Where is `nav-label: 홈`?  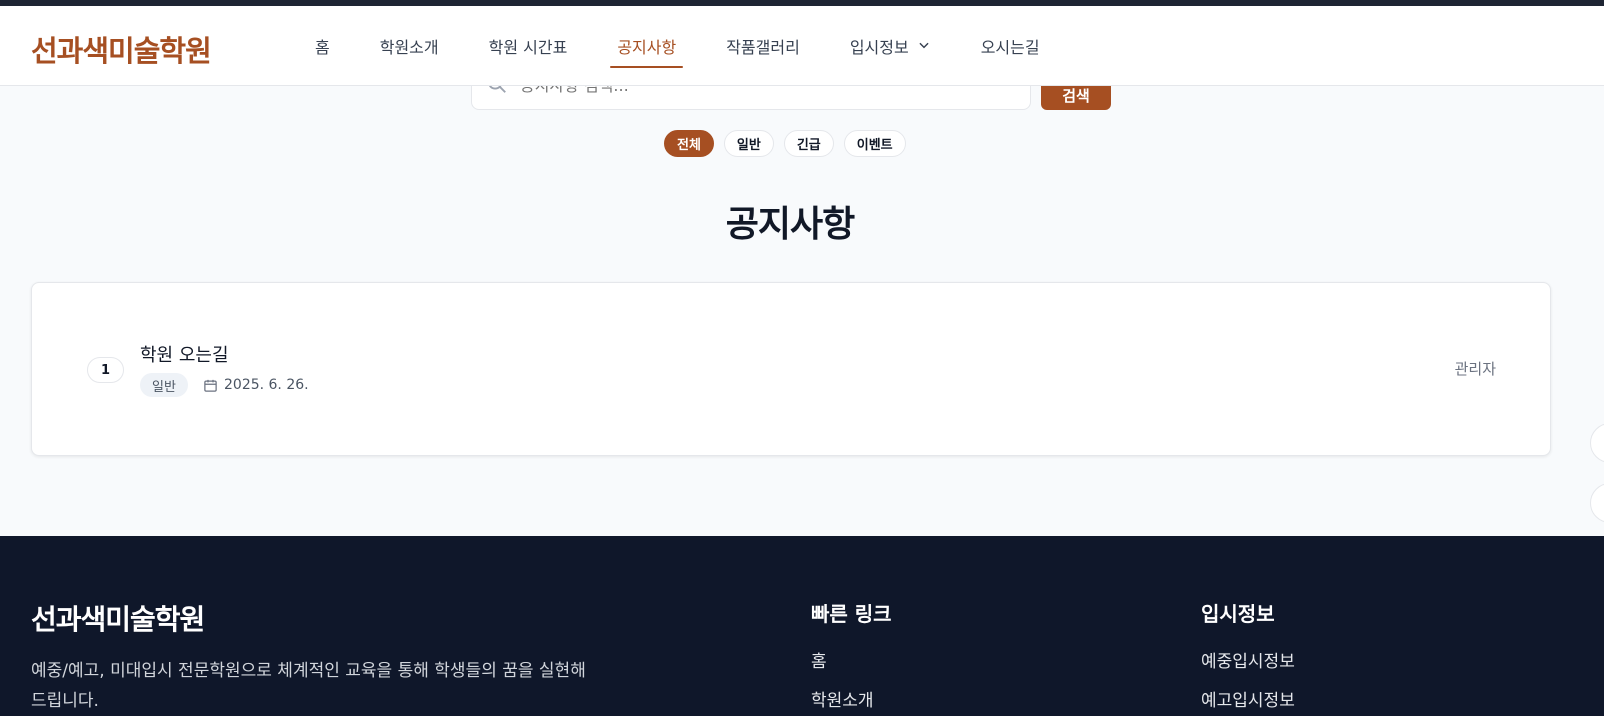 nav-label: 홈 is located at coordinates (322, 47).